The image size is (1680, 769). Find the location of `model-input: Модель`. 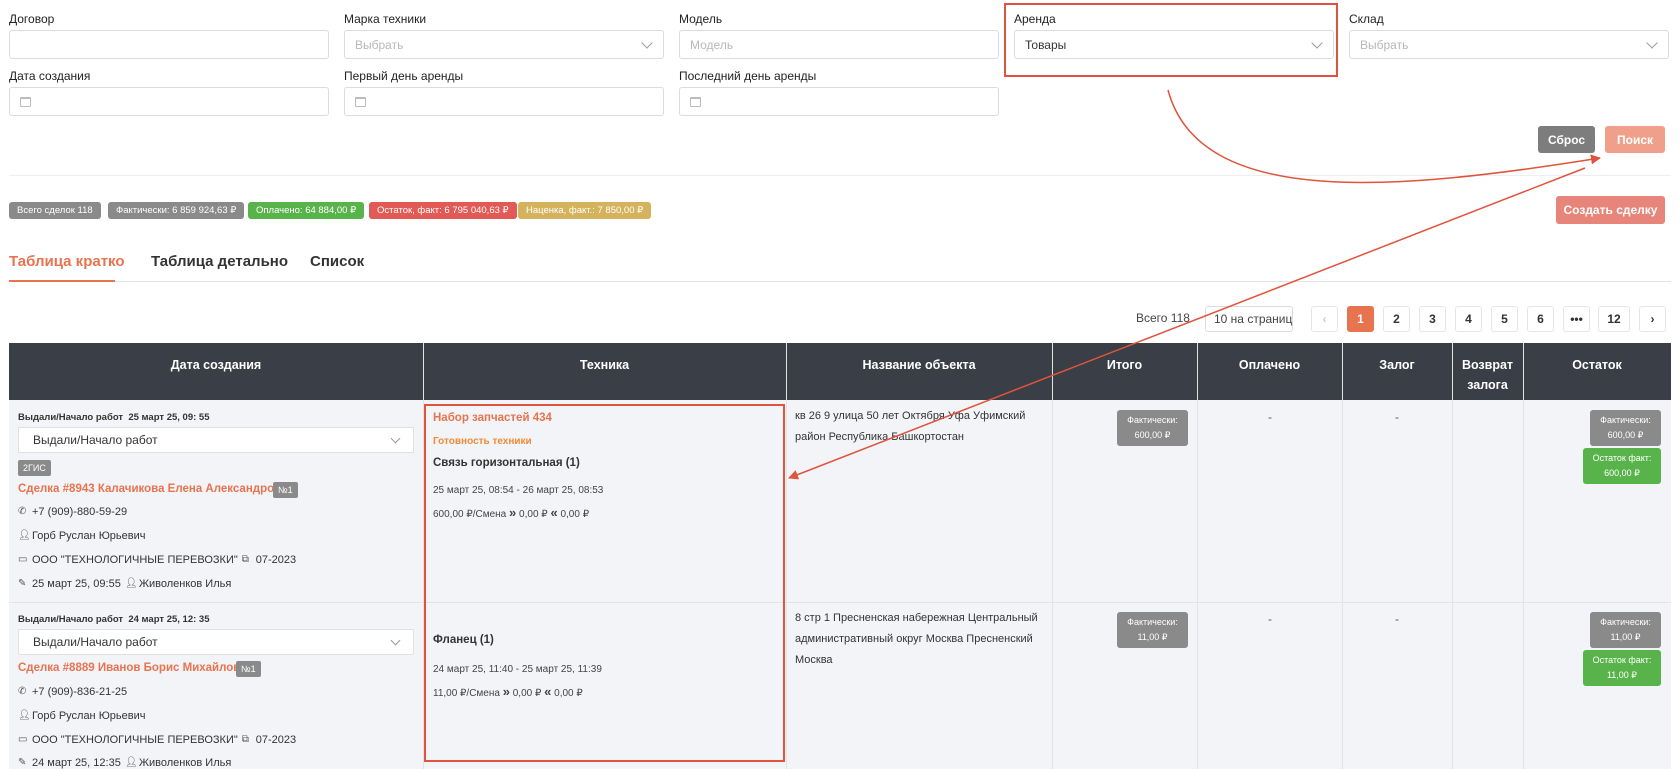

model-input: Модель is located at coordinates (839, 44).